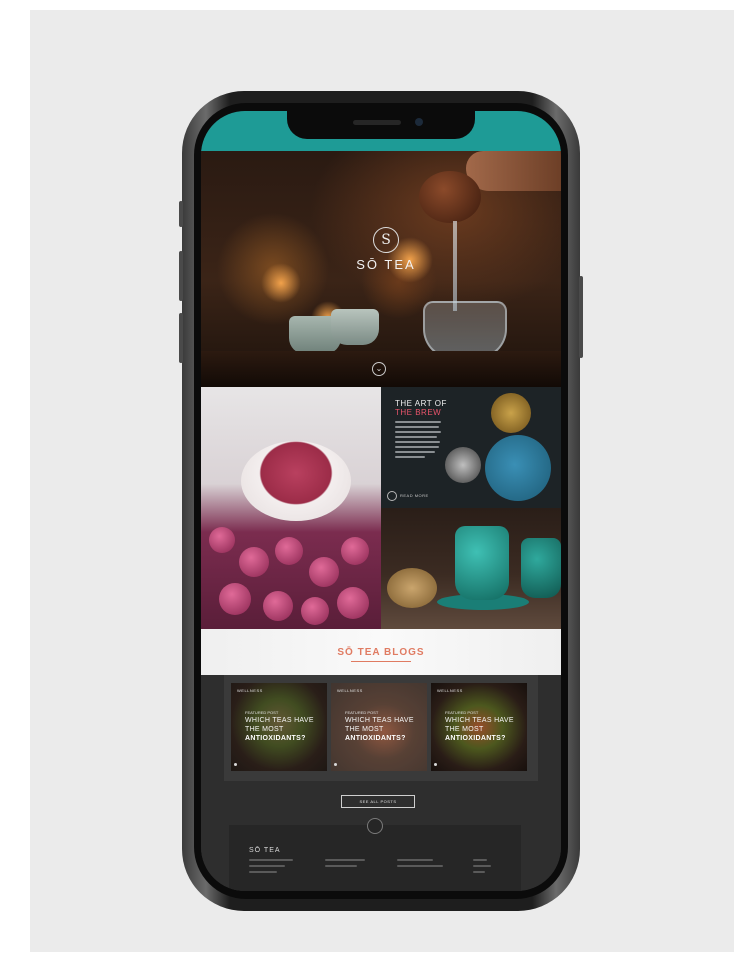 This screenshot has height=962, width=751. Describe the element at coordinates (379, 369) in the screenshot. I see `chevron-down-icon: ⌄` at that location.